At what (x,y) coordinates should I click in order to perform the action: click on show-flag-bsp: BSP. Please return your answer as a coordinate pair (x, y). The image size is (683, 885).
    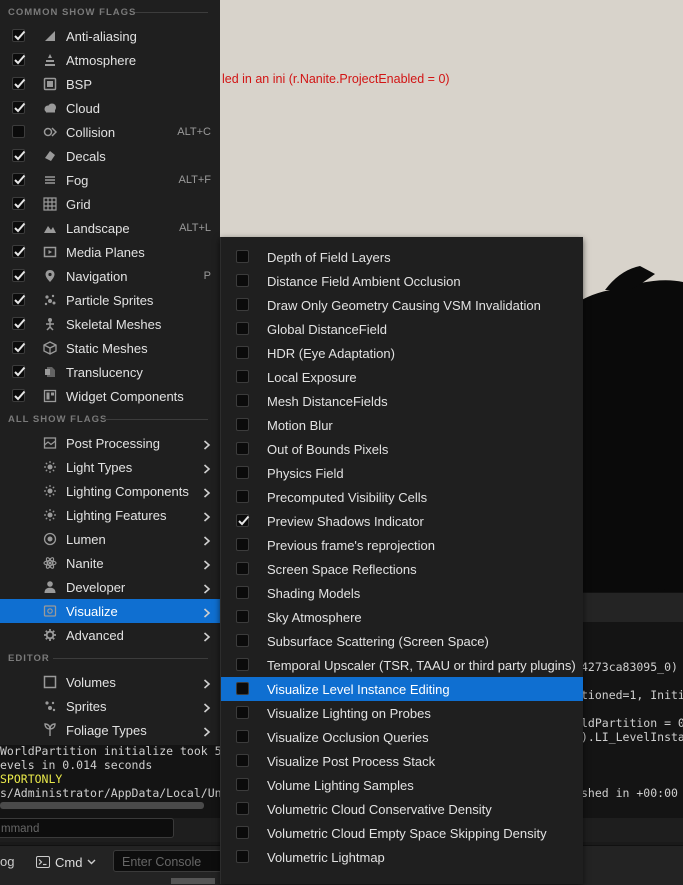
    Looking at the image, I should click on (110, 84).